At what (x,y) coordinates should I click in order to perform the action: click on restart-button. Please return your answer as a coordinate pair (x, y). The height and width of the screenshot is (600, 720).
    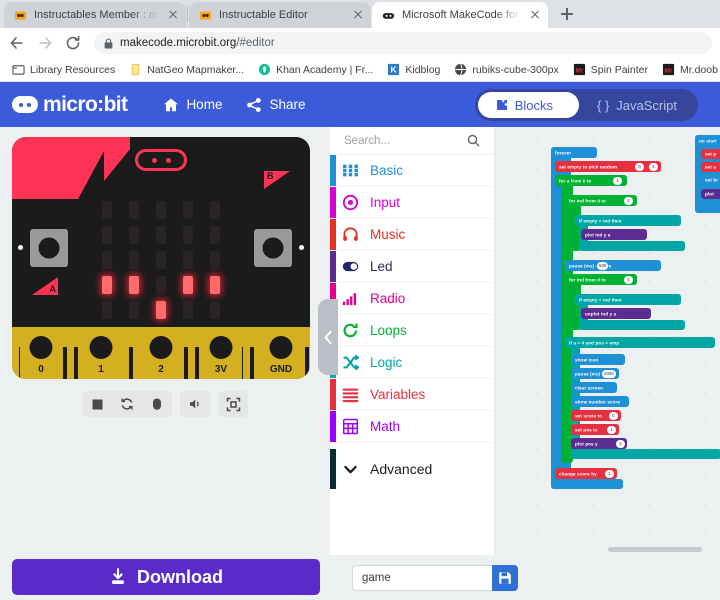
    Looking at the image, I should click on (127, 404).